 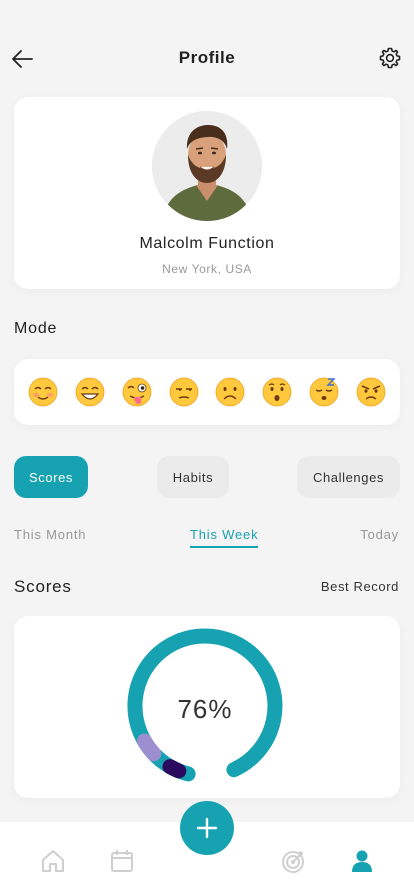 I want to click on target-icon, so click(x=293, y=861).